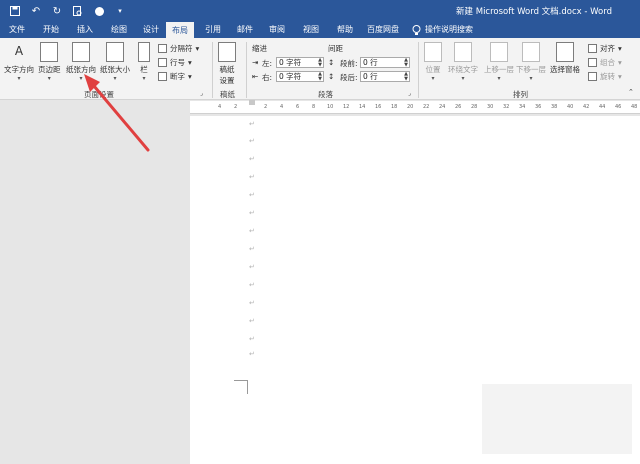 The height and width of the screenshot is (464, 640). Describe the element at coordinates (631, 92) in the screenshot. I see `collapse-ribbon-icon: ⌃` at that location.